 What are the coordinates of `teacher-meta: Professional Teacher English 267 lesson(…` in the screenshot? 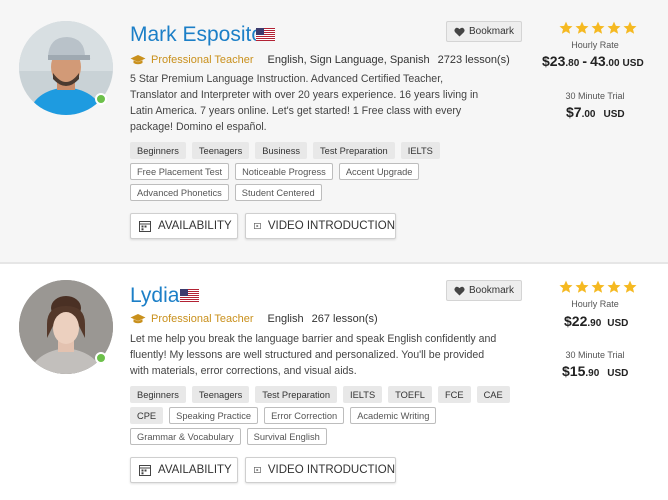 It's located at (254, 319).